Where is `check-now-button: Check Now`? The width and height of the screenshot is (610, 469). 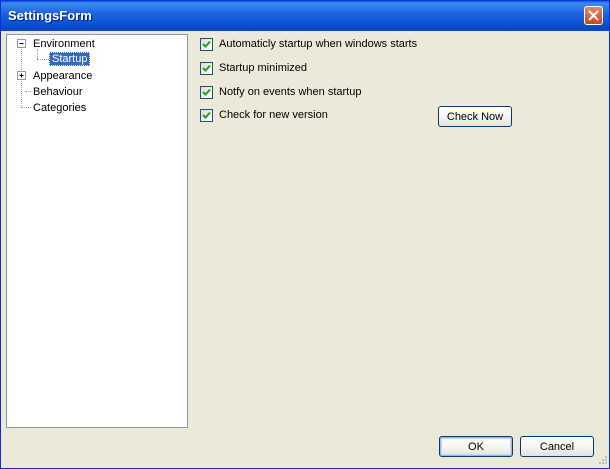
check-now-button: Check Now is located at coordinates (475, 116).